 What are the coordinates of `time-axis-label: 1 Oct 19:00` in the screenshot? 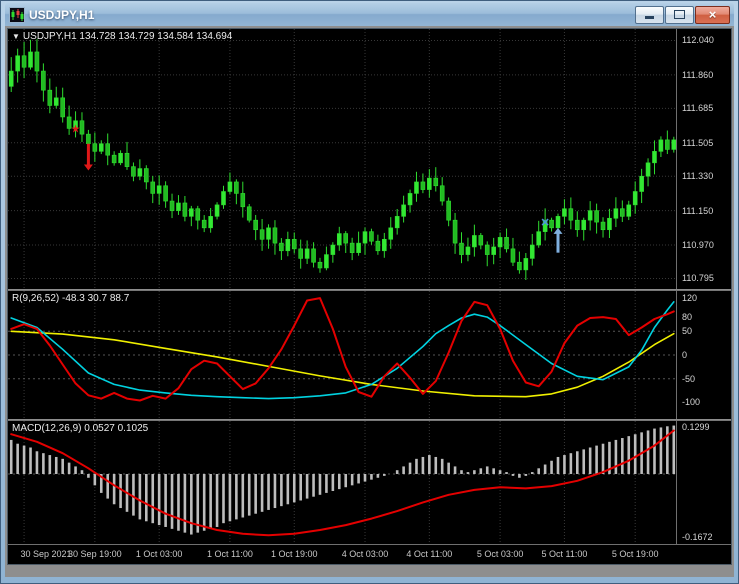 It's located at (294, 554).